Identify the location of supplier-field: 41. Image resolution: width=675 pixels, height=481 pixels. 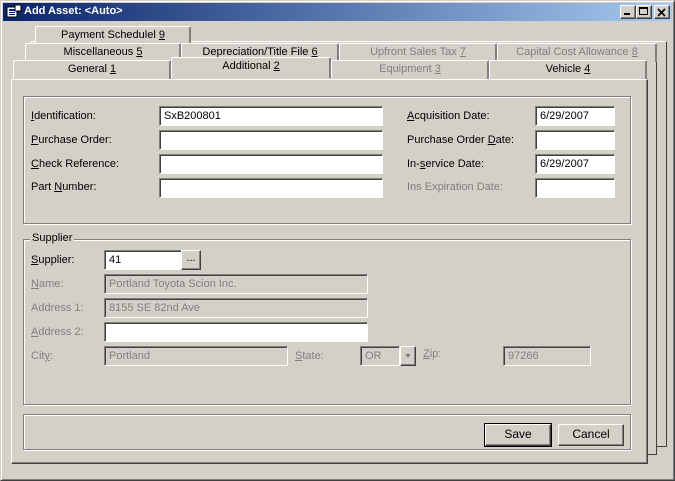
(143, 260).